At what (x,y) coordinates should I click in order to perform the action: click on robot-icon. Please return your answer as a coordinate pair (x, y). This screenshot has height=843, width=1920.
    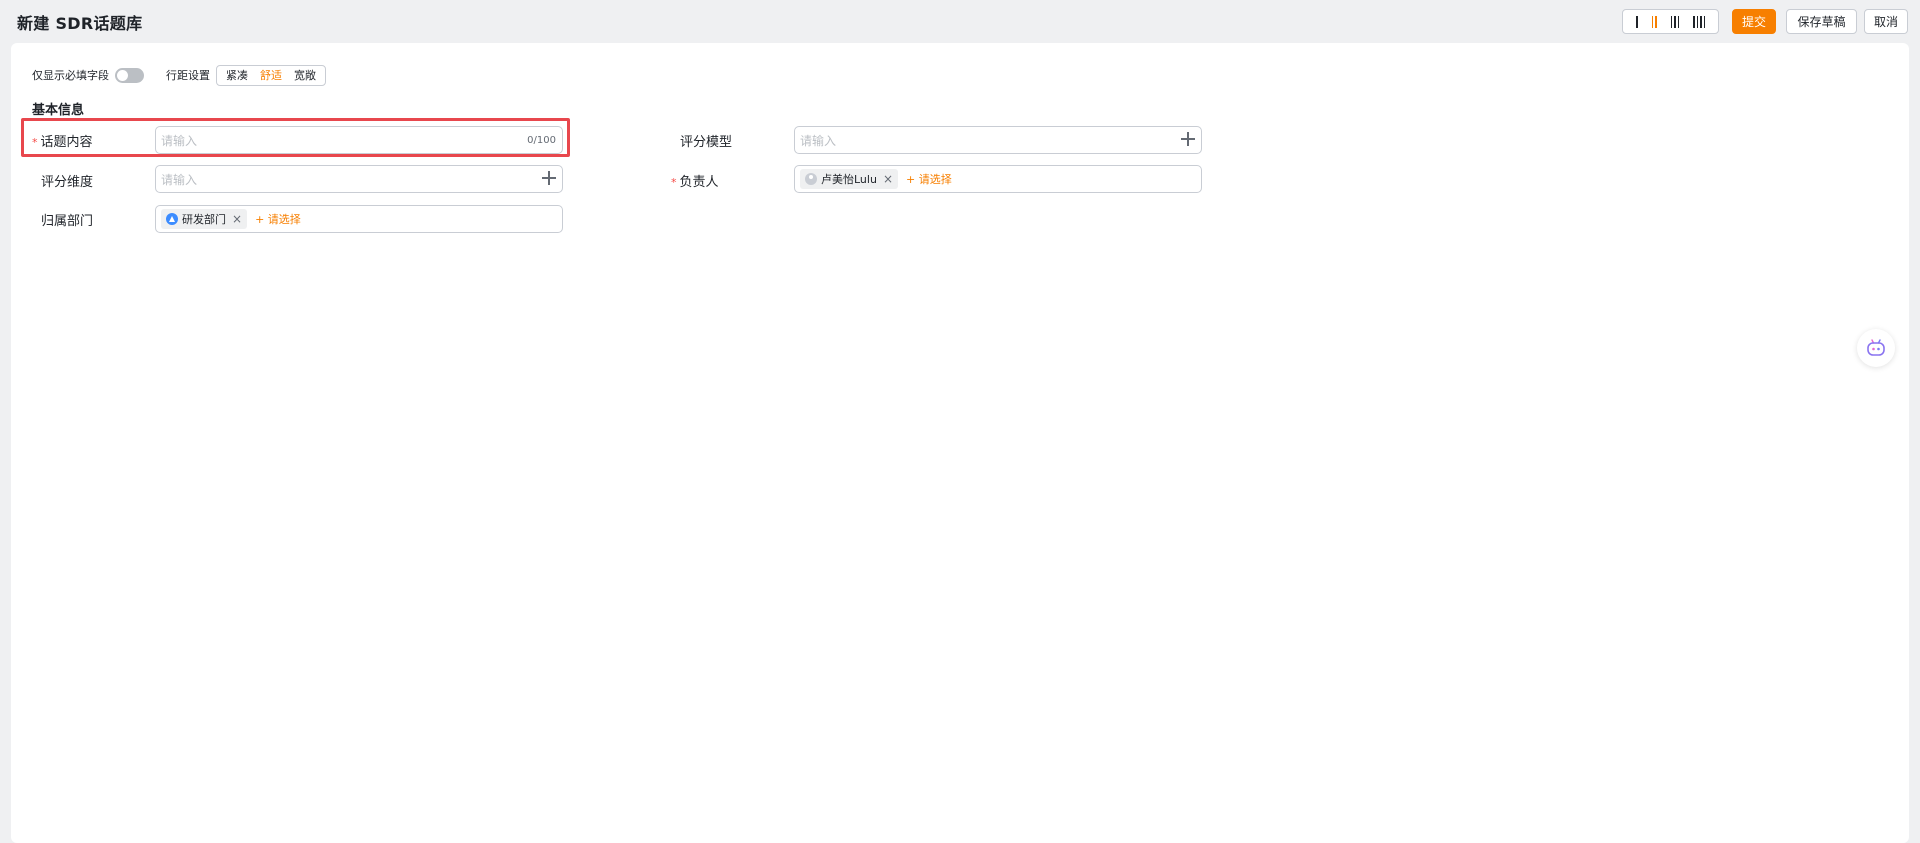
    Looking at the image, I should click on (1876, 347).